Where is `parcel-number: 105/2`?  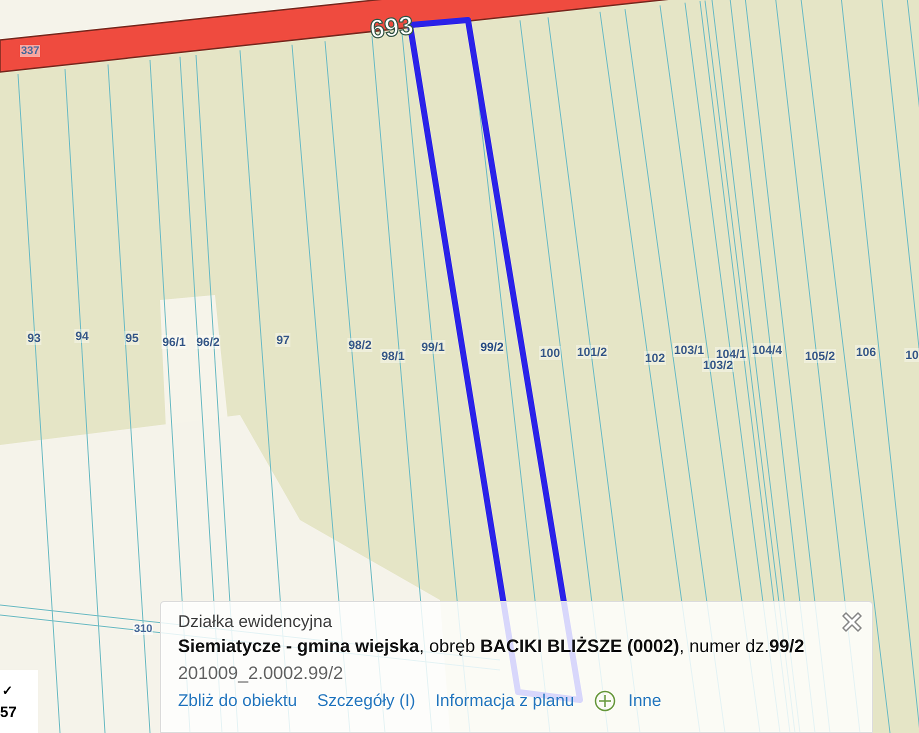
parcel-number: 105/2 is located at coordinates (820, 356).